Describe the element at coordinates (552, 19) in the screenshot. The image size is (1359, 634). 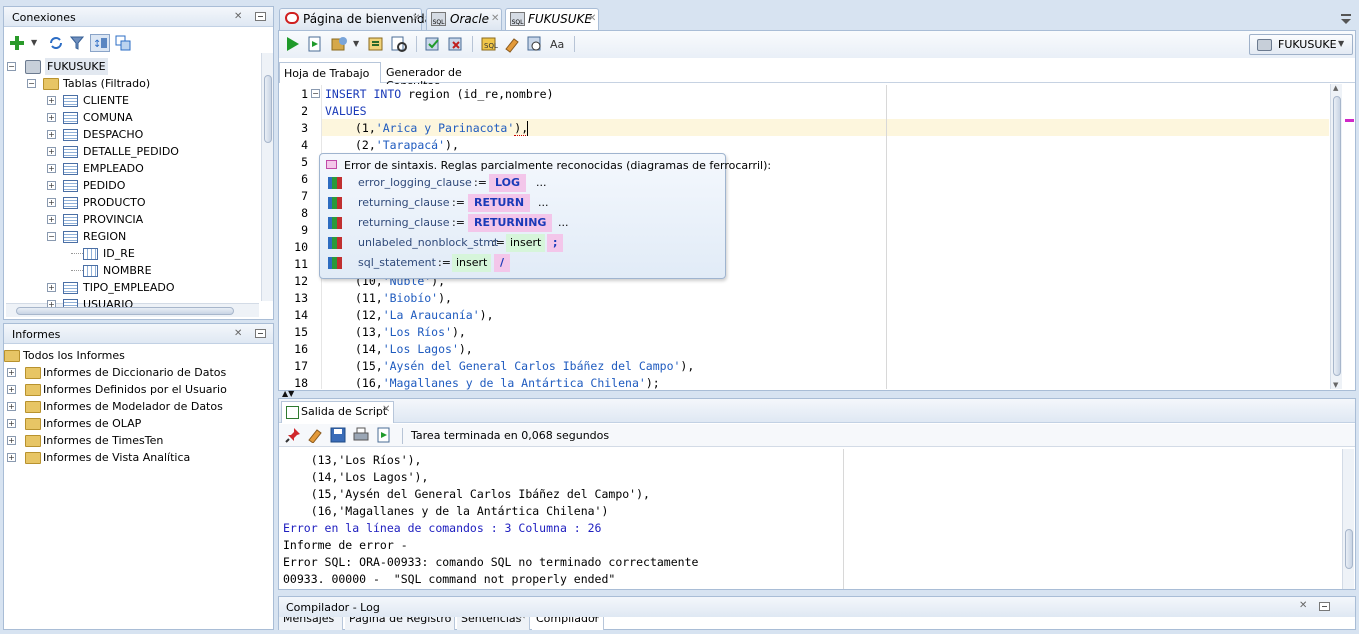
I see `tab-fukusuke: SQL FUKUSUKE ✕` at that location.